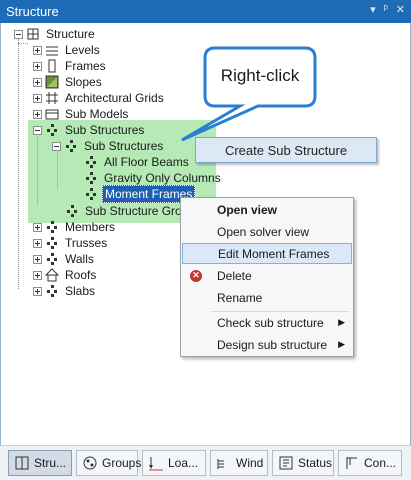  I want to click on structure-tab-icon, so click(22, 463).